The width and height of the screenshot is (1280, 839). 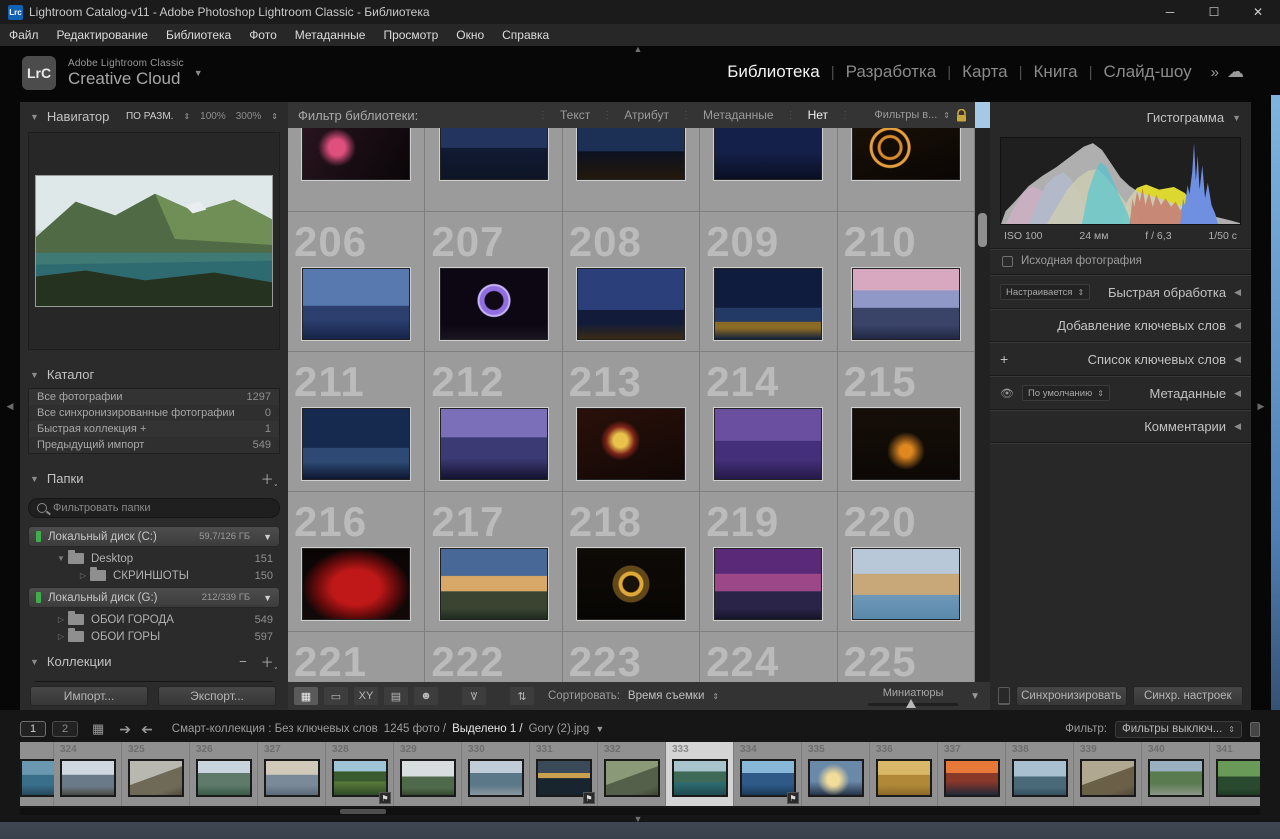 What do you see at coordinates (88, 774) in the screenshot?
I see `filmstrip-cell: 324` at bounding box center [88, 774].